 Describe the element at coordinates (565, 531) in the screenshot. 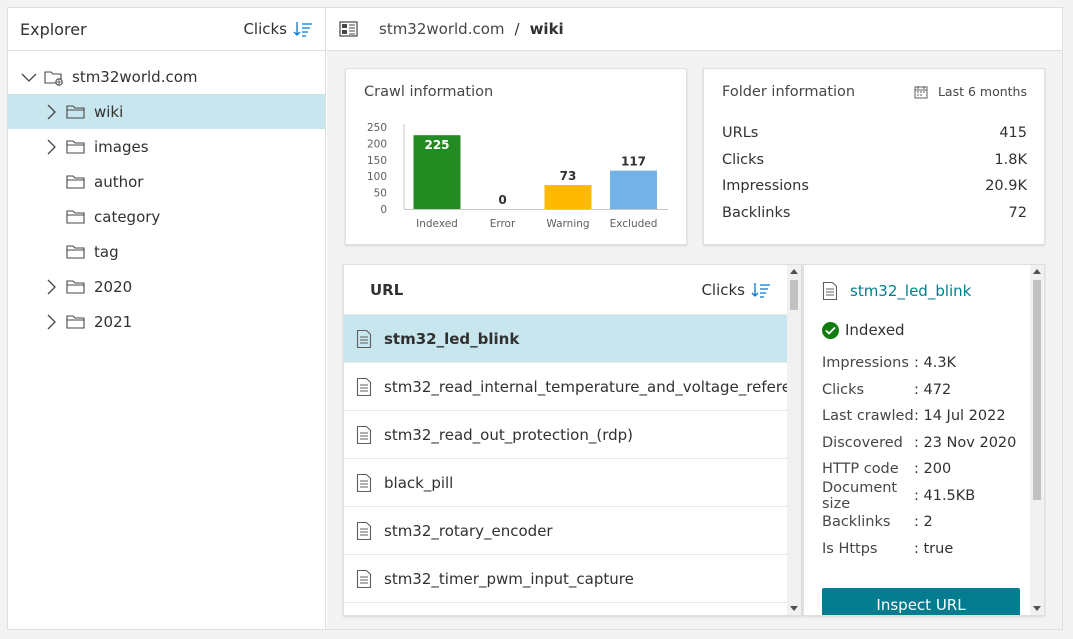

I see `url-list-item: stm32_rotary_encoder` at that location.